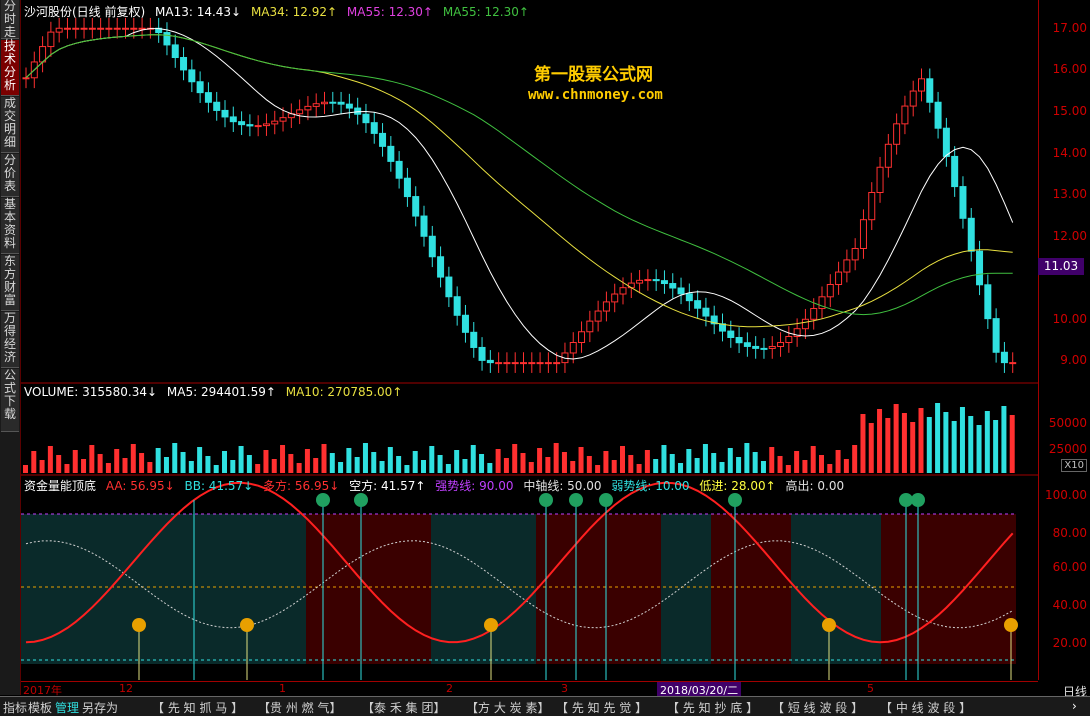 The image size is (1090, 716). I want to click on tab-xianzhi-xianjue: 【 先 知 先 觉 】, so click(601, 707).